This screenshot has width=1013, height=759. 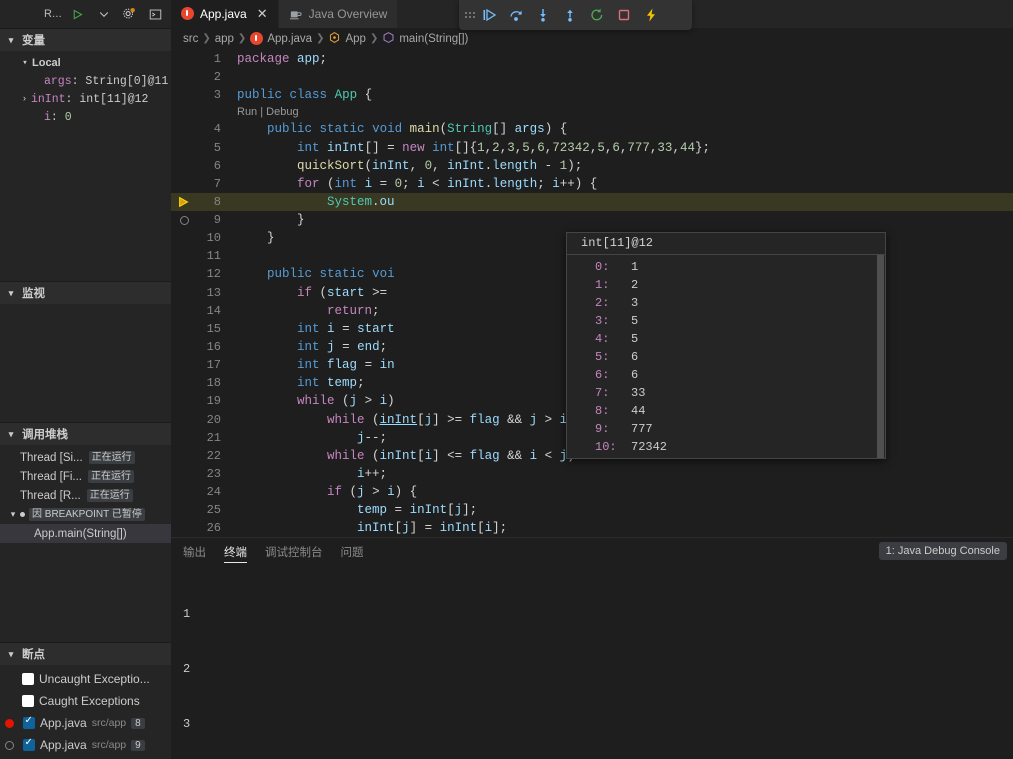 What do you see at coordinates (85, 533) in the screenshot?
I see `callstack-frame-row: App.main(String[])` at bounding box center [85, 533].